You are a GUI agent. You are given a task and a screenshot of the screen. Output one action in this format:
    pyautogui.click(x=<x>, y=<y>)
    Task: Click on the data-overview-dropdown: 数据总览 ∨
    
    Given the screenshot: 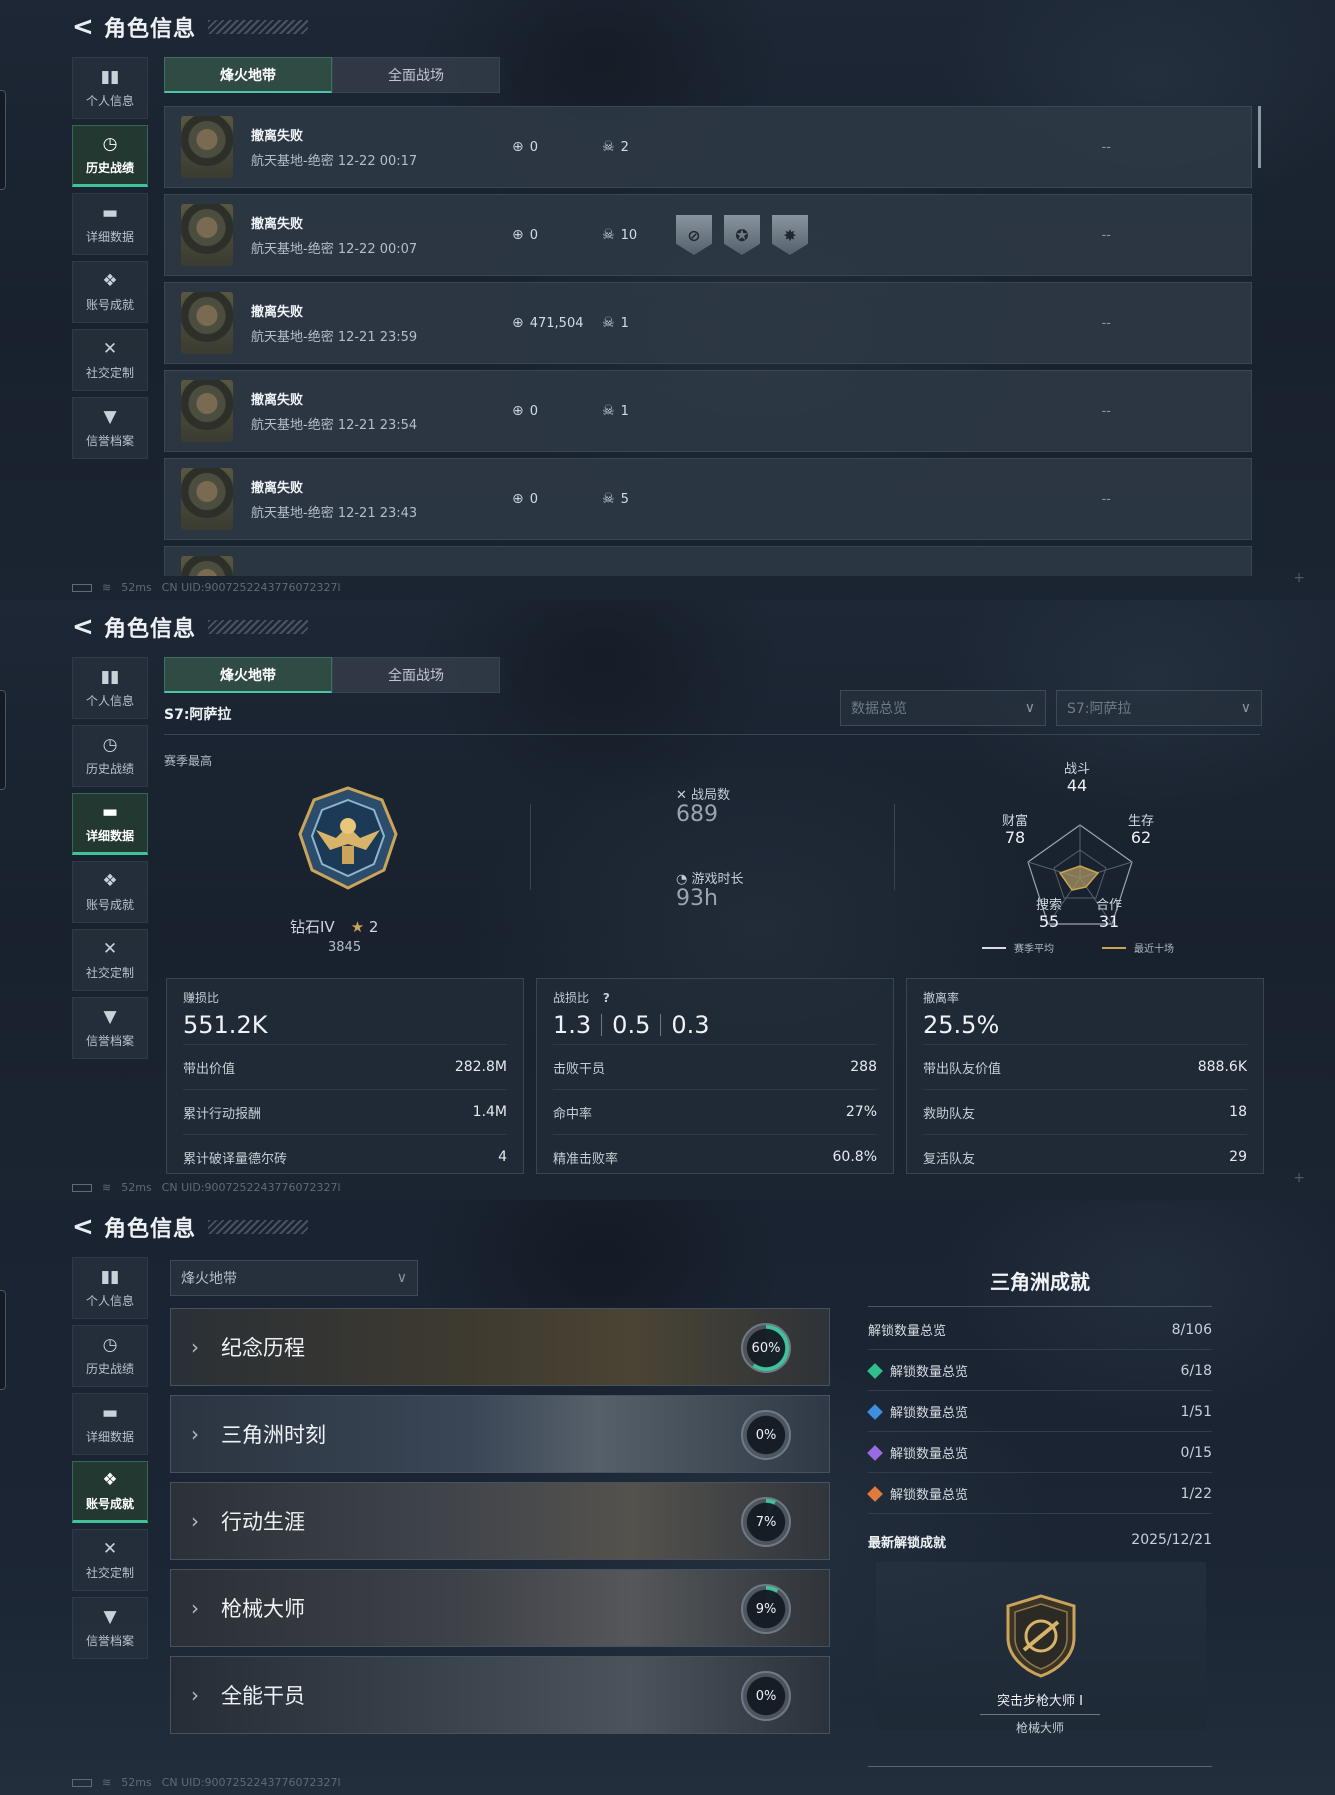 What is the action you would take?
    pyautogui.click(x=943, y=708)
    